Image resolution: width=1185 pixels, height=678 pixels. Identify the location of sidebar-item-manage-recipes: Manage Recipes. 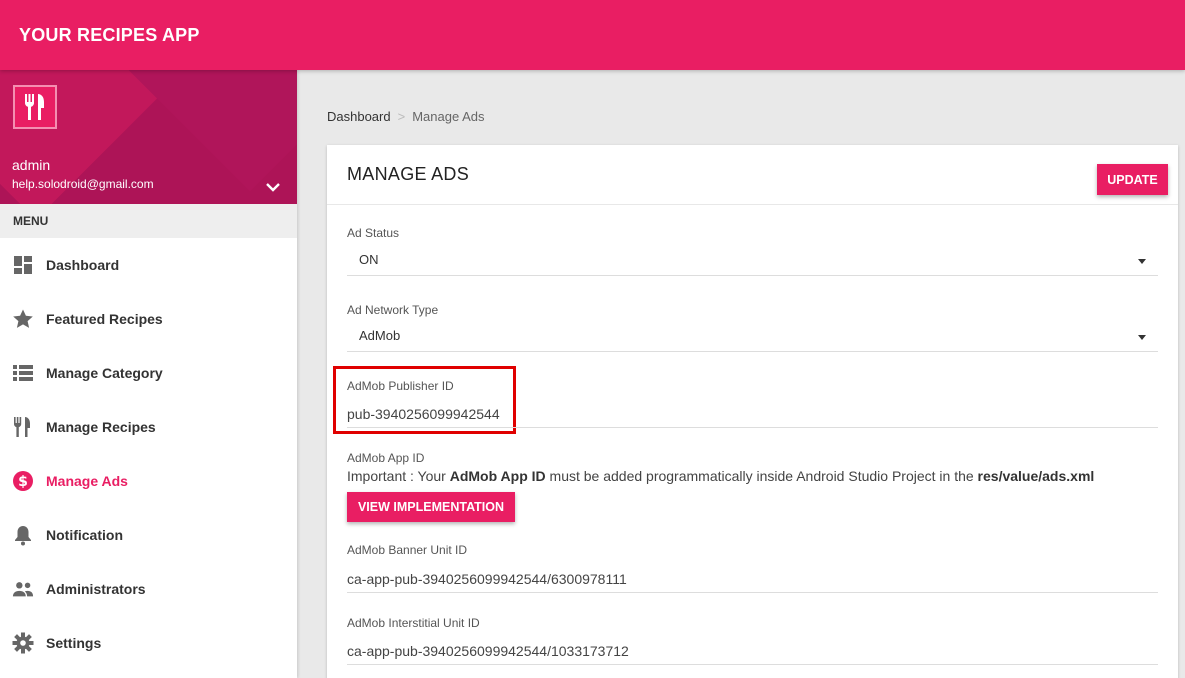
(148, 427).